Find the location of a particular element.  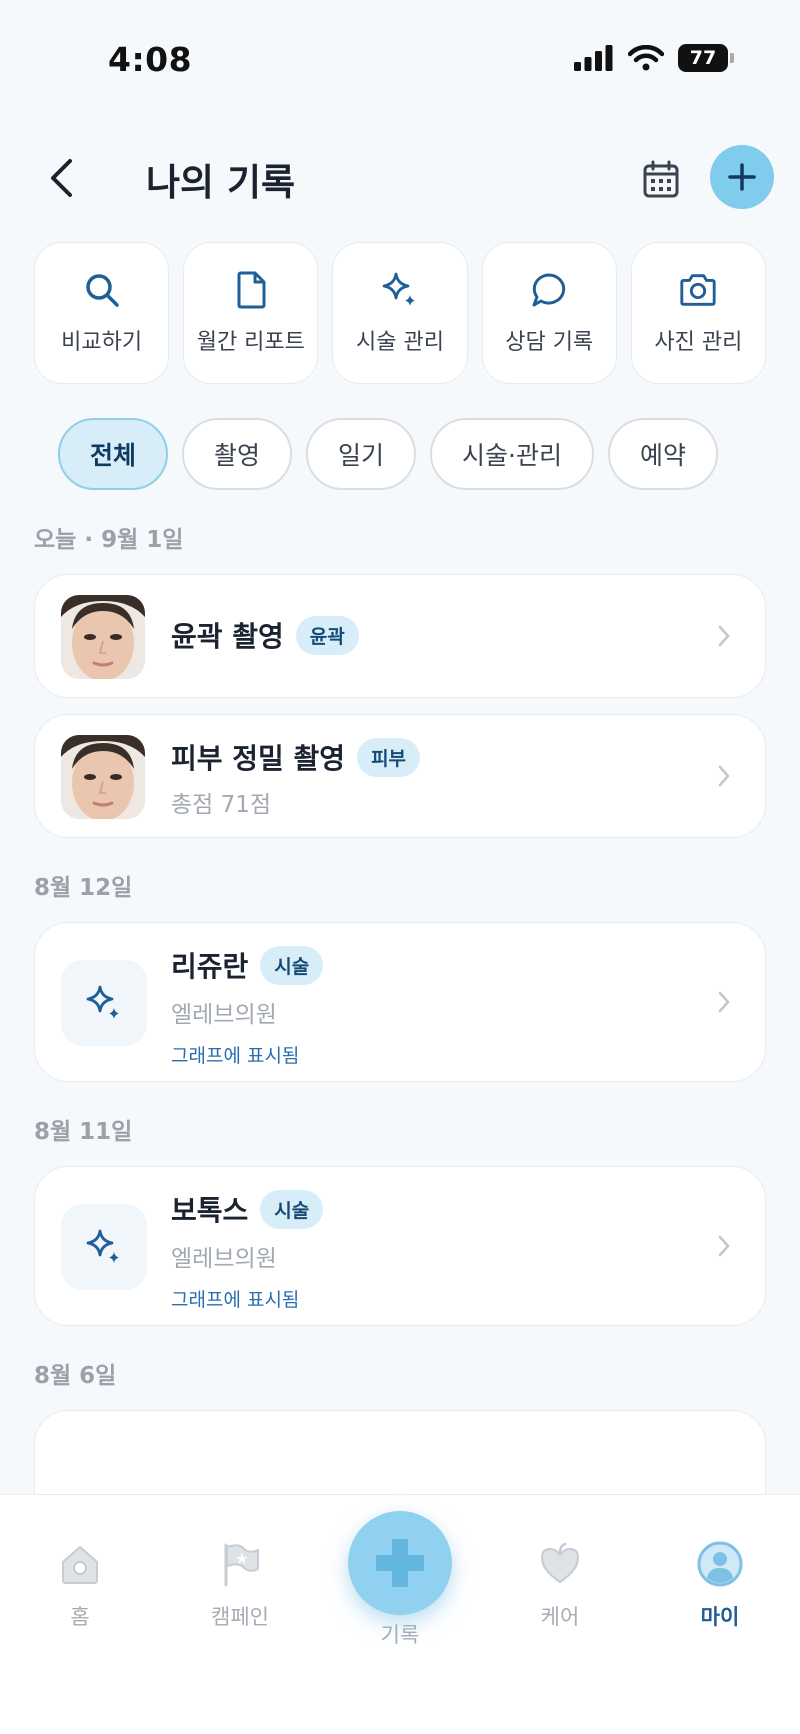

filter-diary: 일기 is located at coordinates (361, 454).